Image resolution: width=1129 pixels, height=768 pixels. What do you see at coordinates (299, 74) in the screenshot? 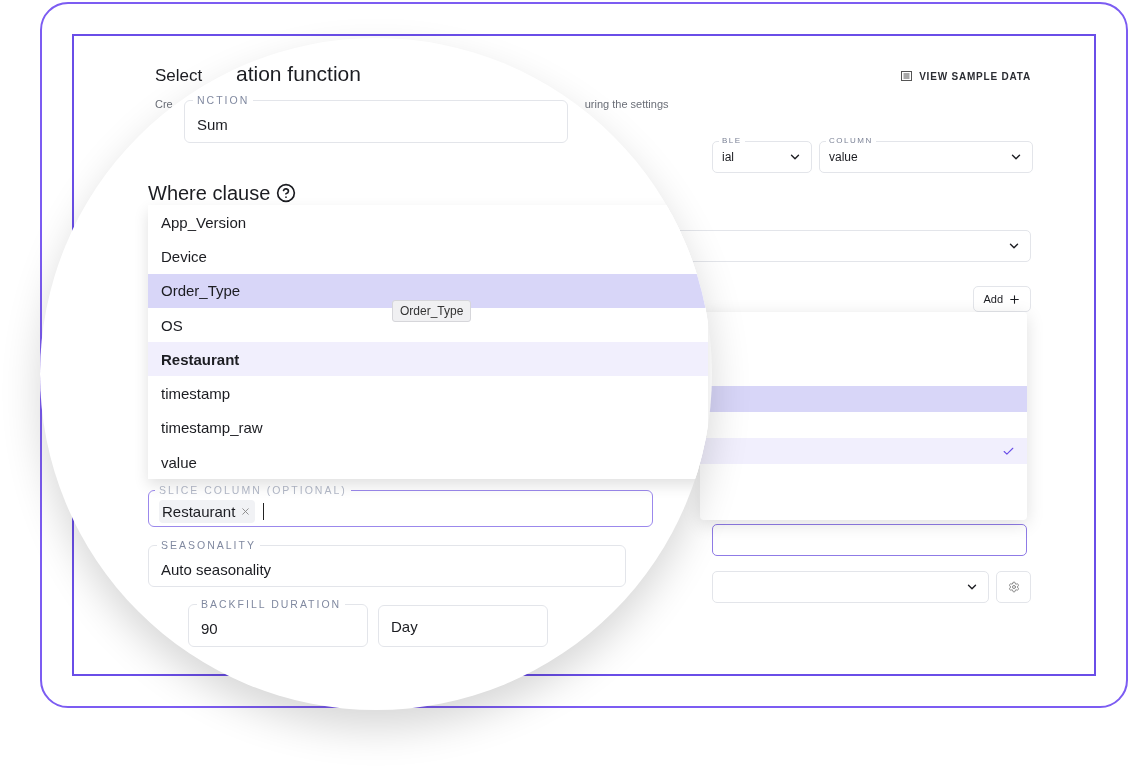
I see `heading-fragment: ation function` at bounding box center [299, 74].